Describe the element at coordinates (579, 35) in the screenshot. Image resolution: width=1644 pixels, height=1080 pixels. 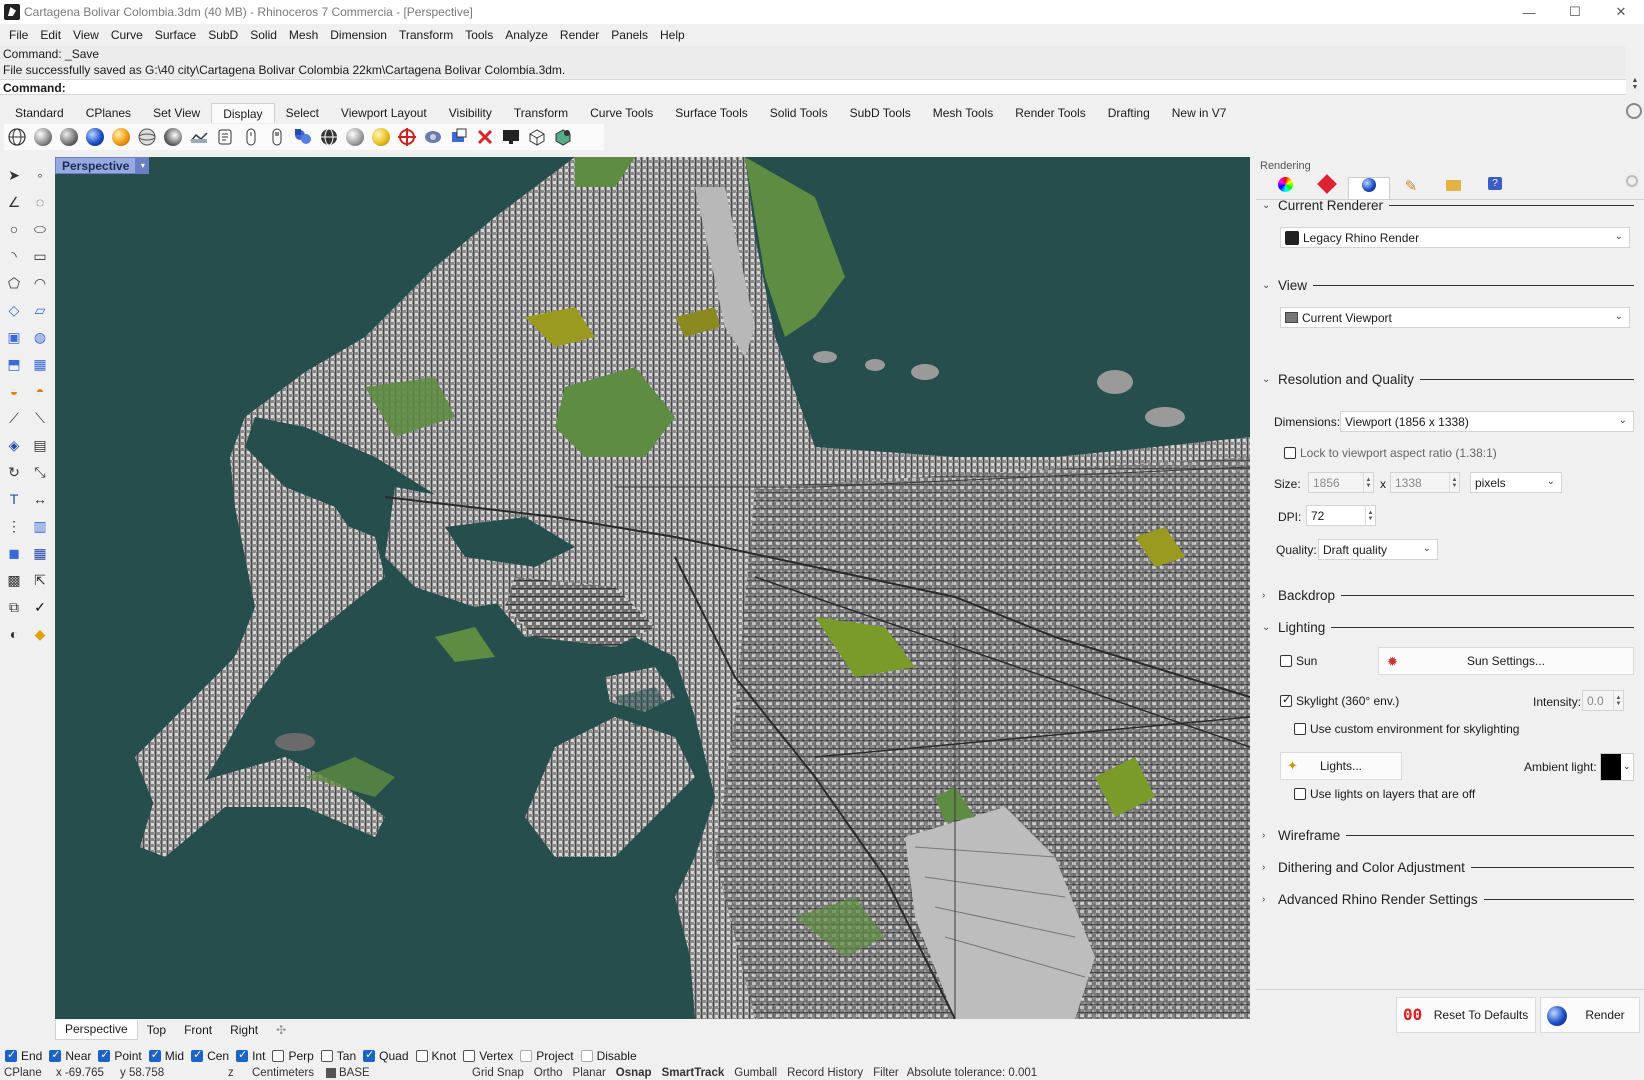
I see `menu-render: Render` at that location.